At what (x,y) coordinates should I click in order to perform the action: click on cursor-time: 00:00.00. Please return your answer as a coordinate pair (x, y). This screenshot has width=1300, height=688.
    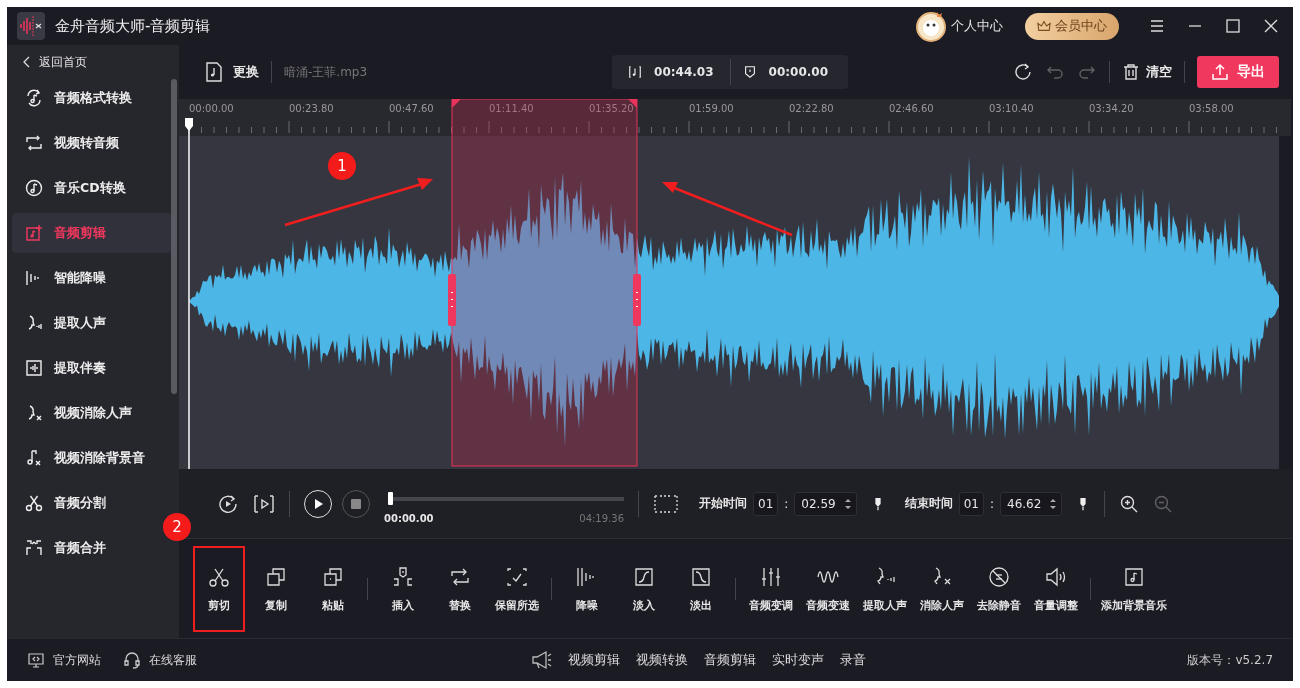
    Looking at the image, I should click on (798, 72).